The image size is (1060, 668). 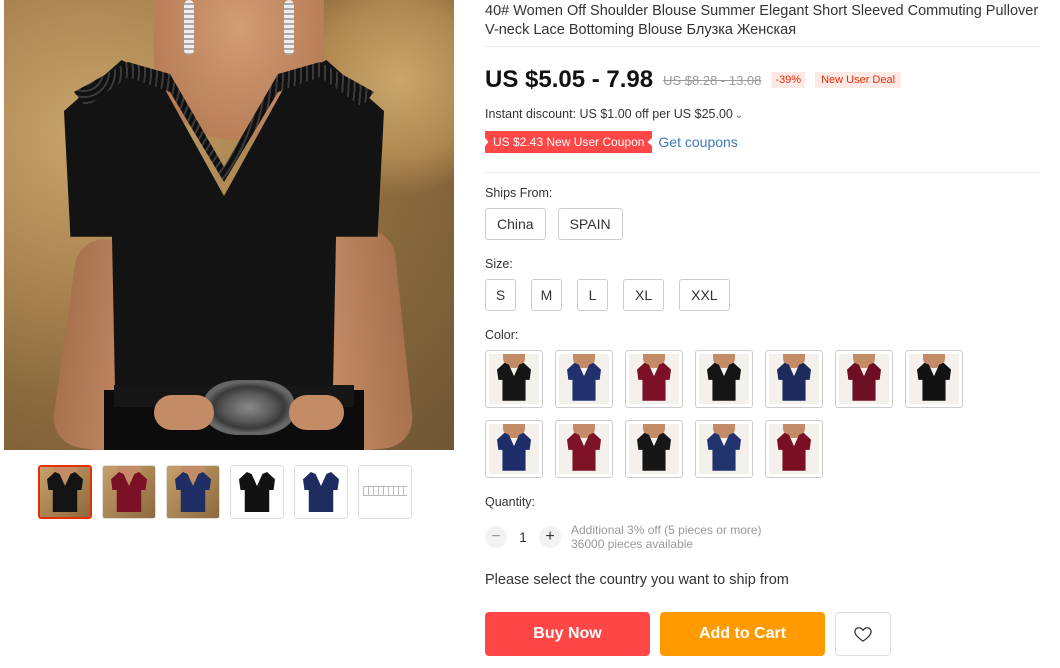 I want to click on ships-from-option-china: China, so click(x=515, y=224).